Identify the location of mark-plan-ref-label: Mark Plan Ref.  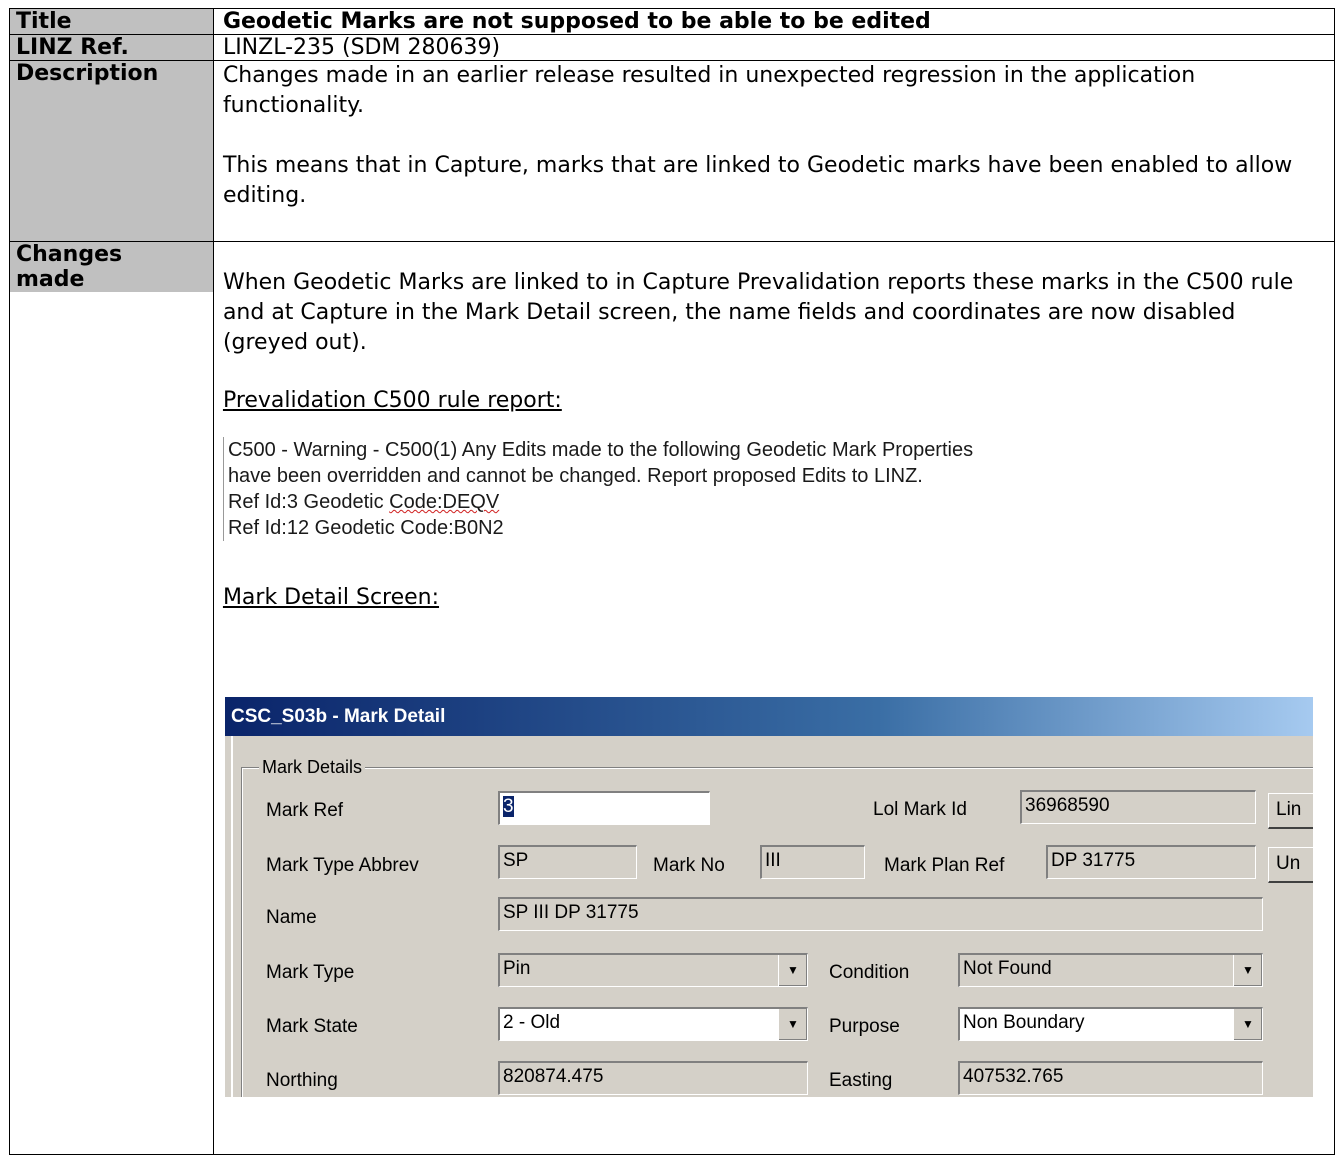
(944, 865).